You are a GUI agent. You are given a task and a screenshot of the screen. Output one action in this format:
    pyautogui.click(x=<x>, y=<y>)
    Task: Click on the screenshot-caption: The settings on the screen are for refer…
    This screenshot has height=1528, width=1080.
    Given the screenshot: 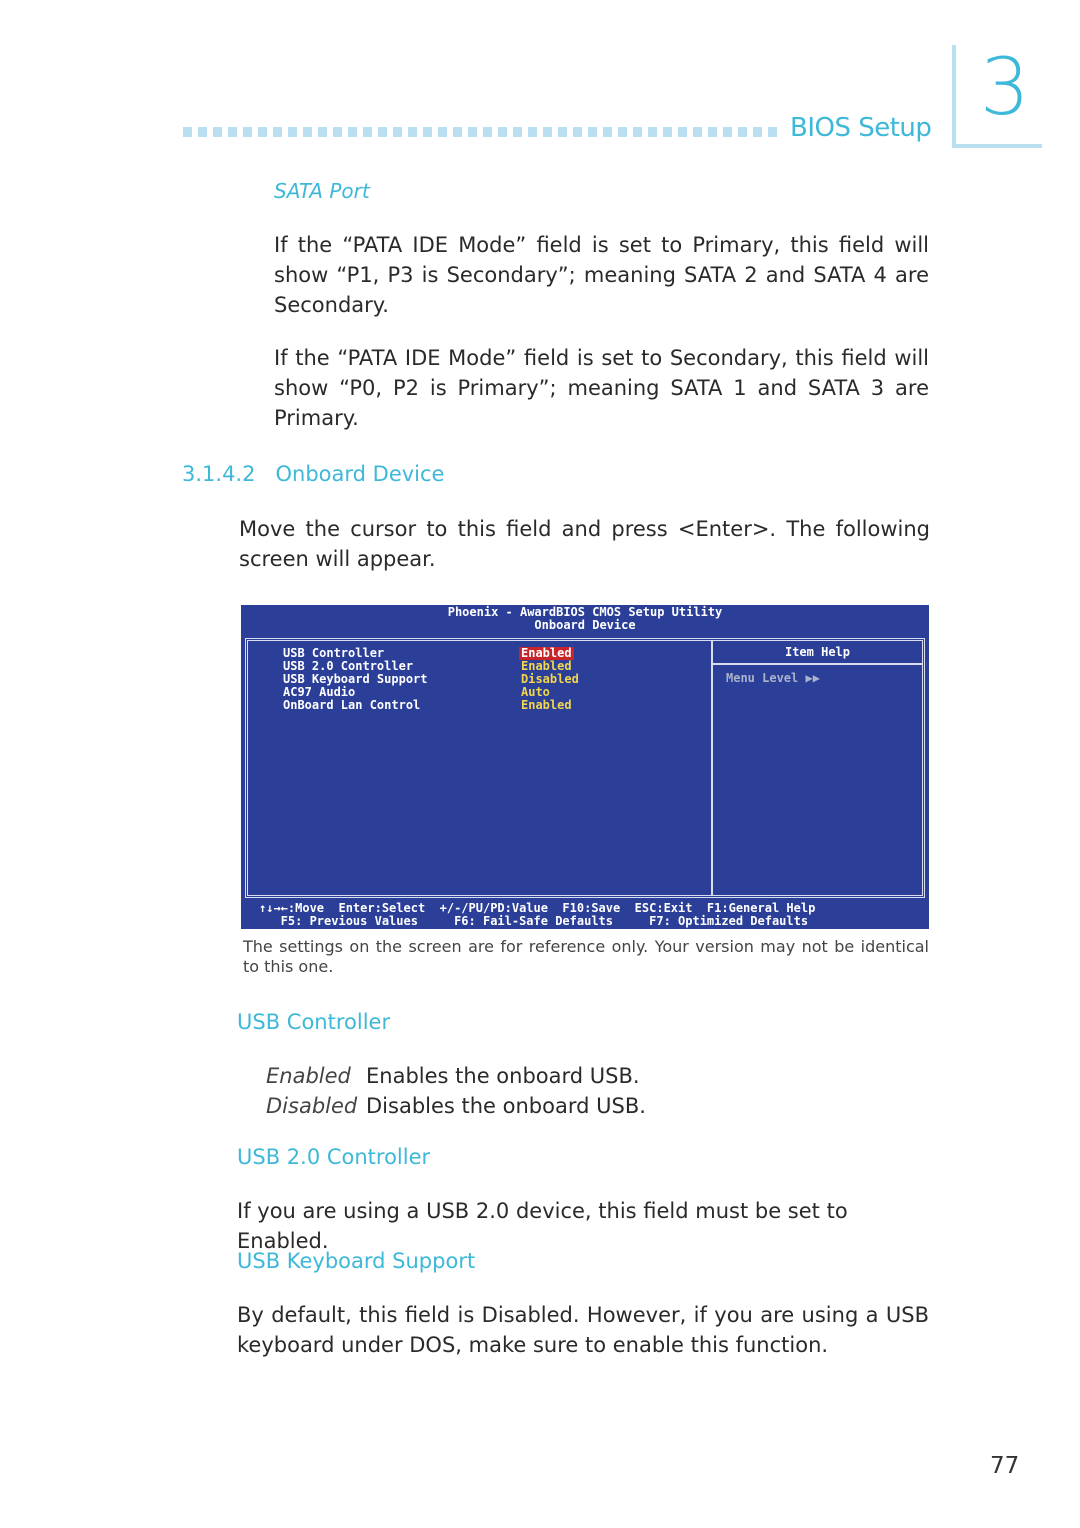 What is the action you would take?
    pyautogui.click(x=586, y=956)
    